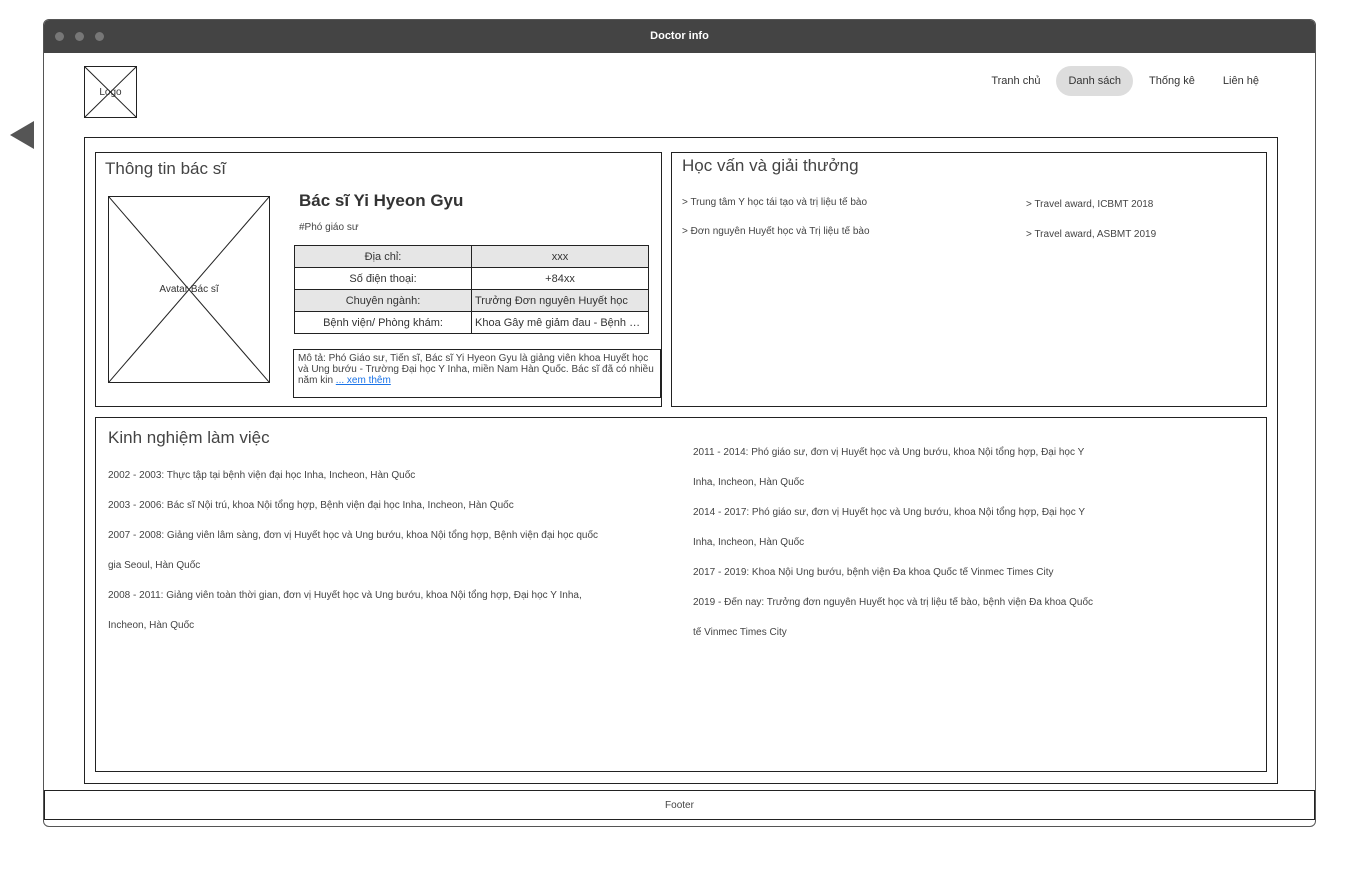  What do you see at coordinates (679, 805) in the screenshot?
I see `footer: Footer` at bounding box center [679, 805].